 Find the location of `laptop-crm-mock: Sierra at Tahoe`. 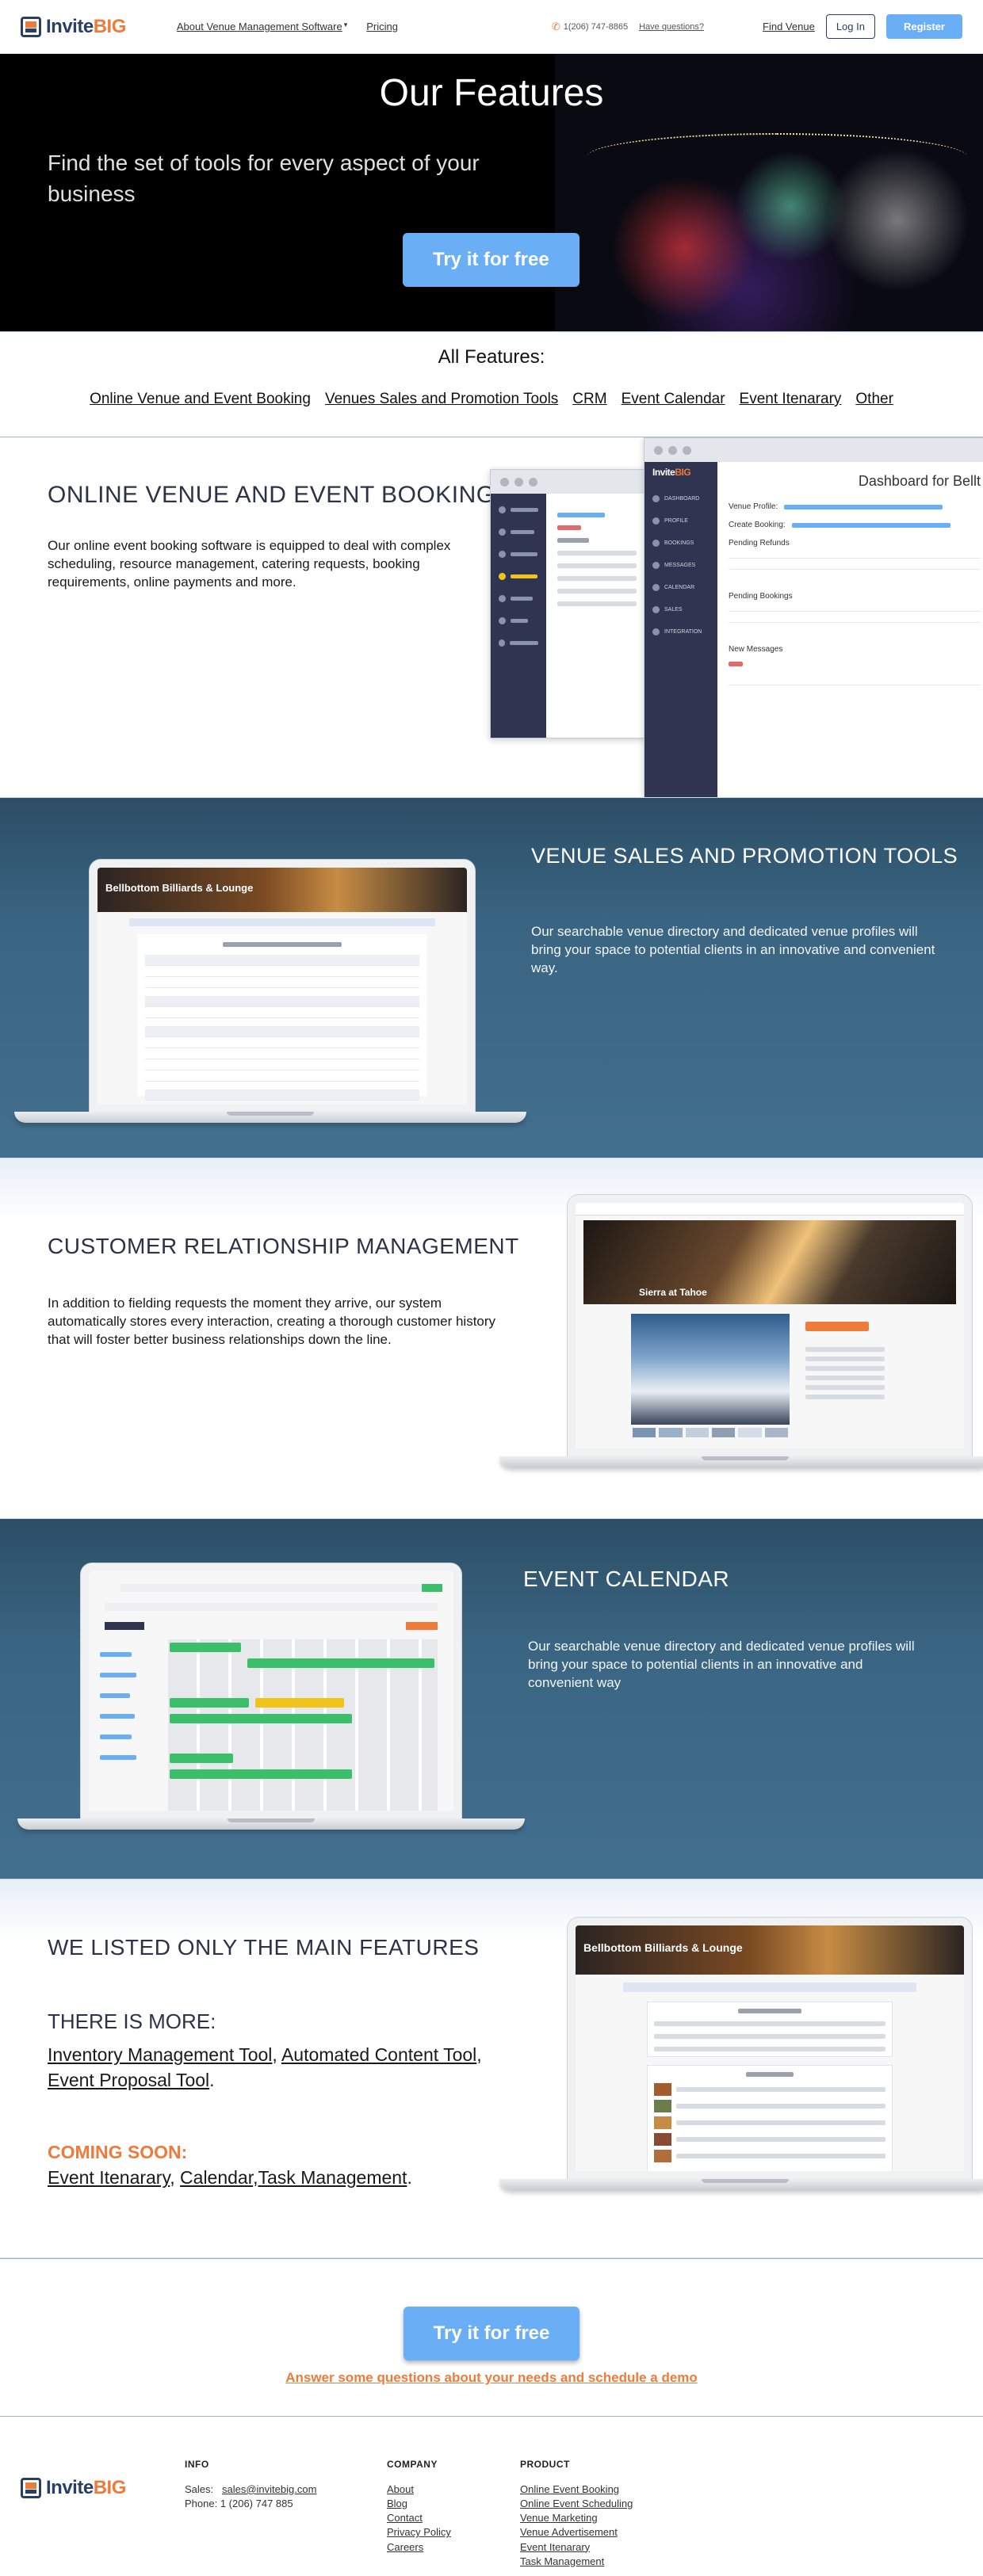

laptop-crm-mock: Sierra at Tahoe is located at coordinates (741, 1331).